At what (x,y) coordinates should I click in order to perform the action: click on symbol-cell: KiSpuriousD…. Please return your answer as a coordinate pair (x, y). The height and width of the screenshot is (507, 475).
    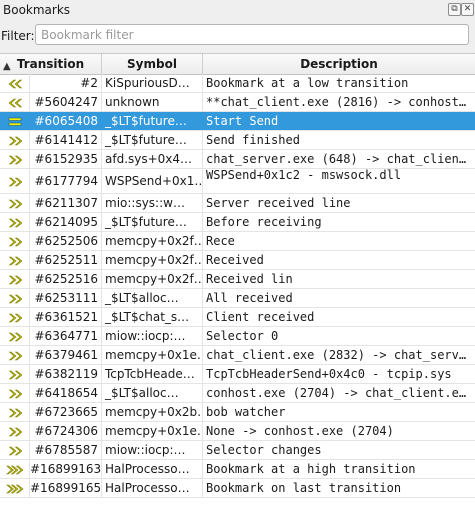
    Looking at the image, I should click on (152, 83).